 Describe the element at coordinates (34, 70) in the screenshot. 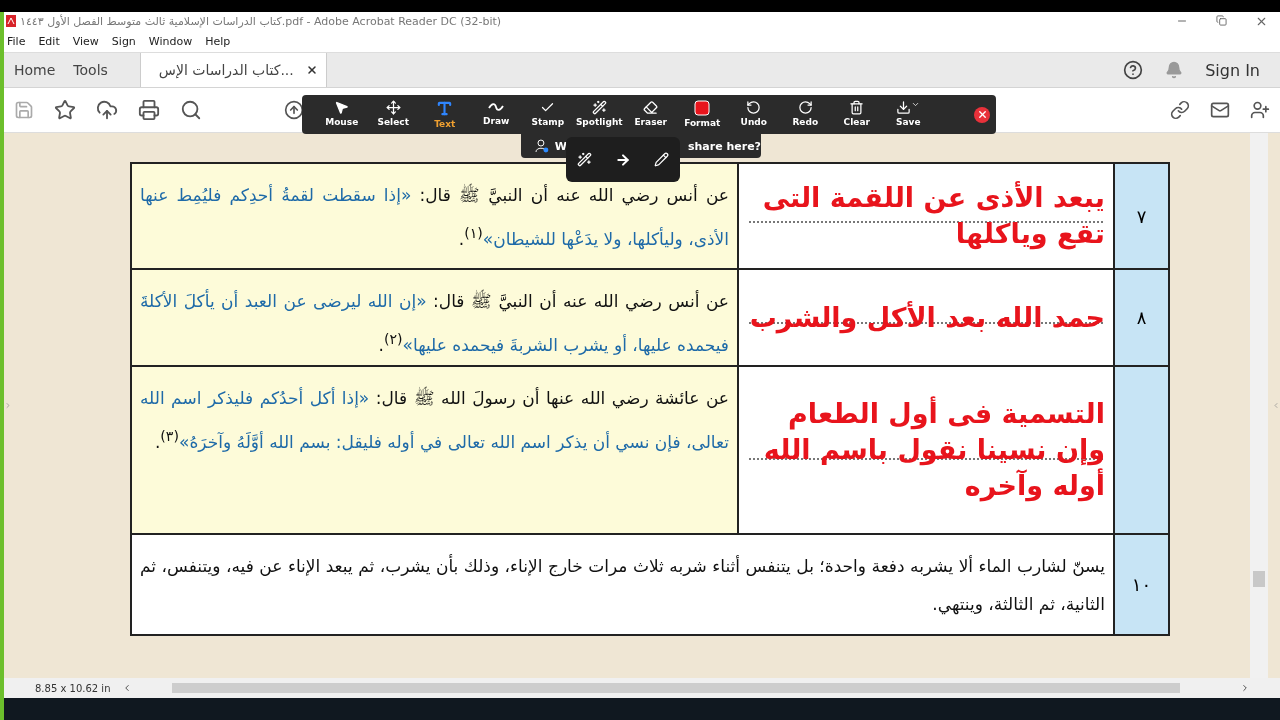

I see `tab: Home` at that location.